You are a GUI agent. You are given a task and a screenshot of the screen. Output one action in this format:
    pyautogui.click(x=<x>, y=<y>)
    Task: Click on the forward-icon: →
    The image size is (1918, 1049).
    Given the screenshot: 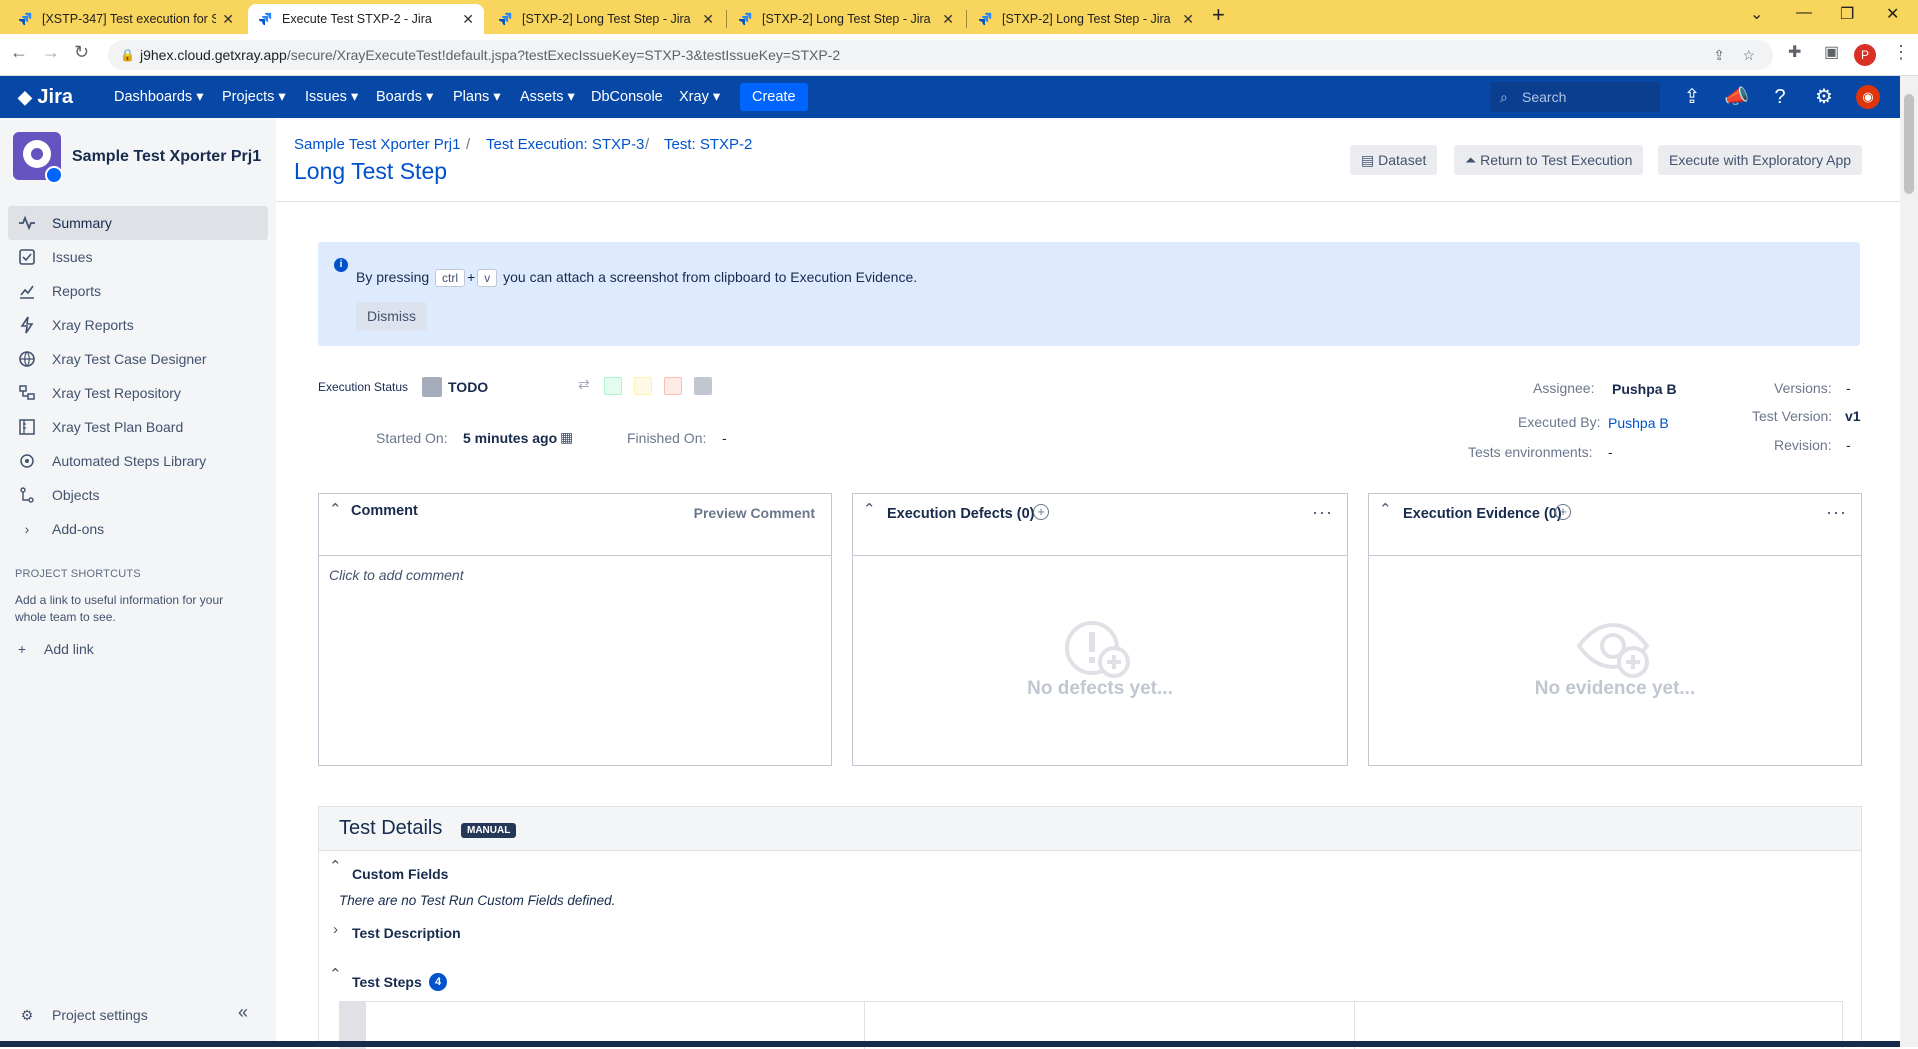 What is the action you would take?
    pyautogui.click(x=51, y=52)
    